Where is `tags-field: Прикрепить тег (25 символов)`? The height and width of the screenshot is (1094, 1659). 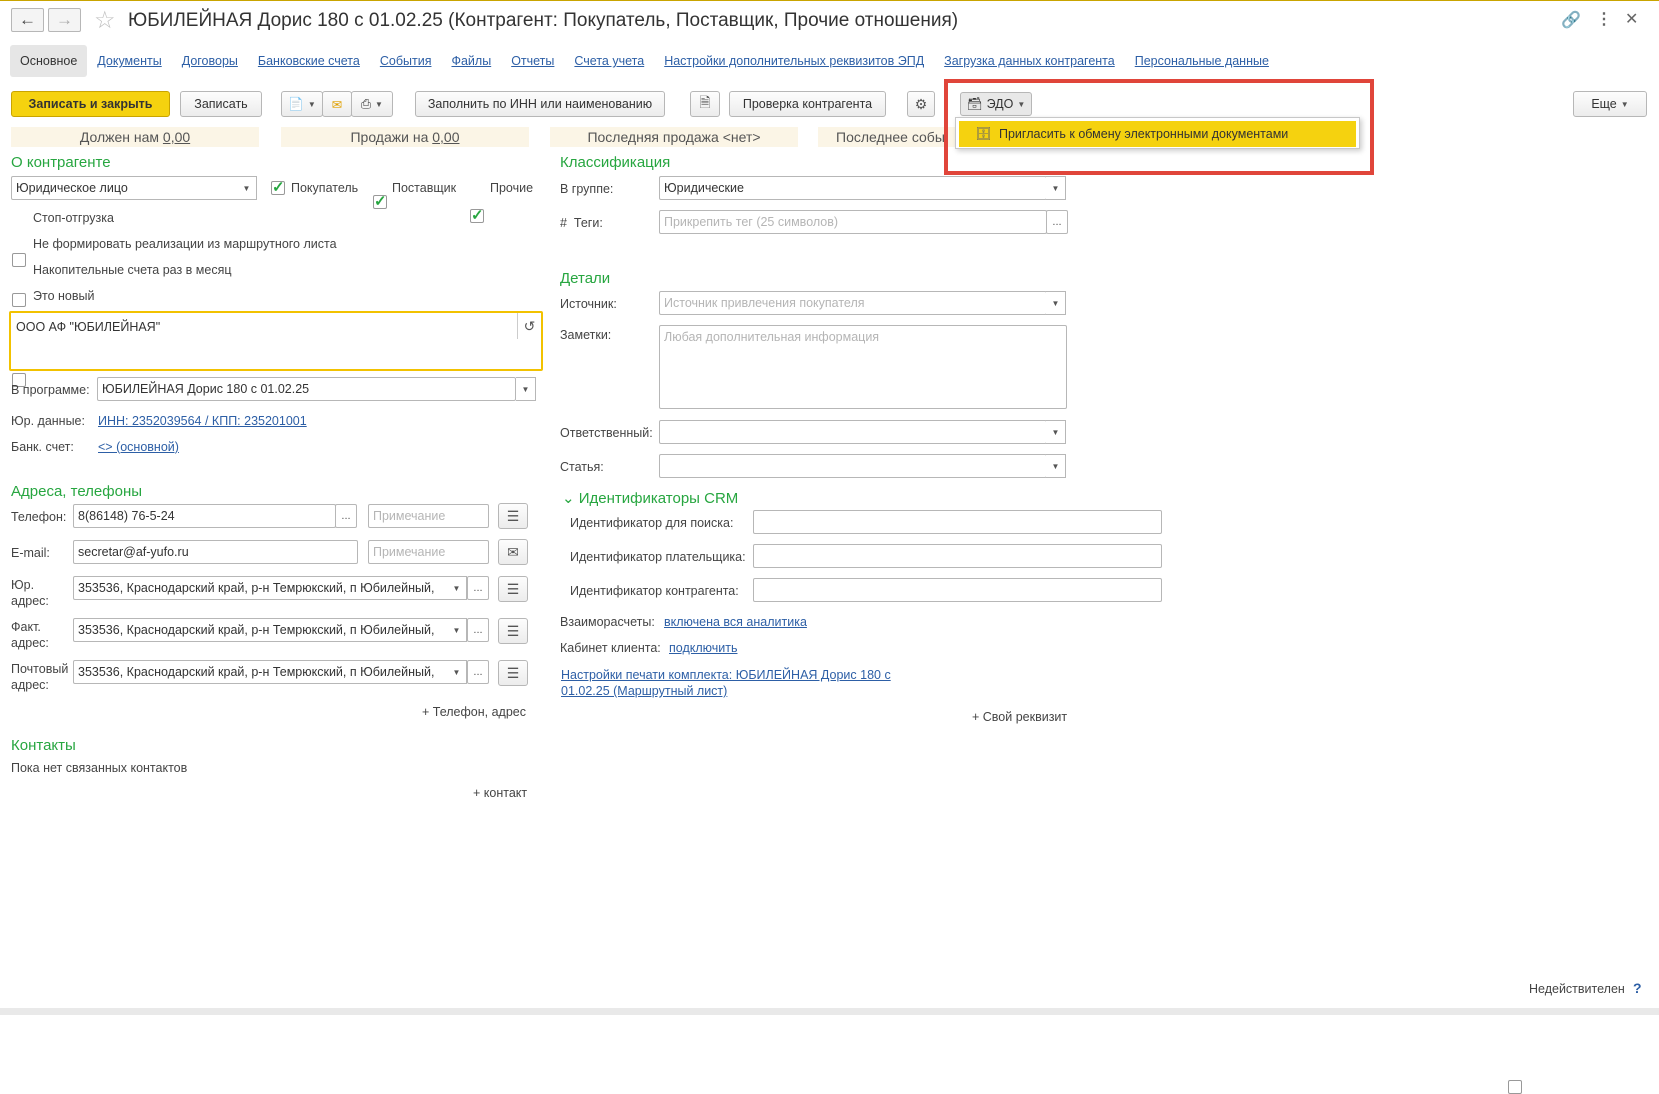 tags-field: Прикрепить тег (25 символов) is located at coordinates (853, 222).